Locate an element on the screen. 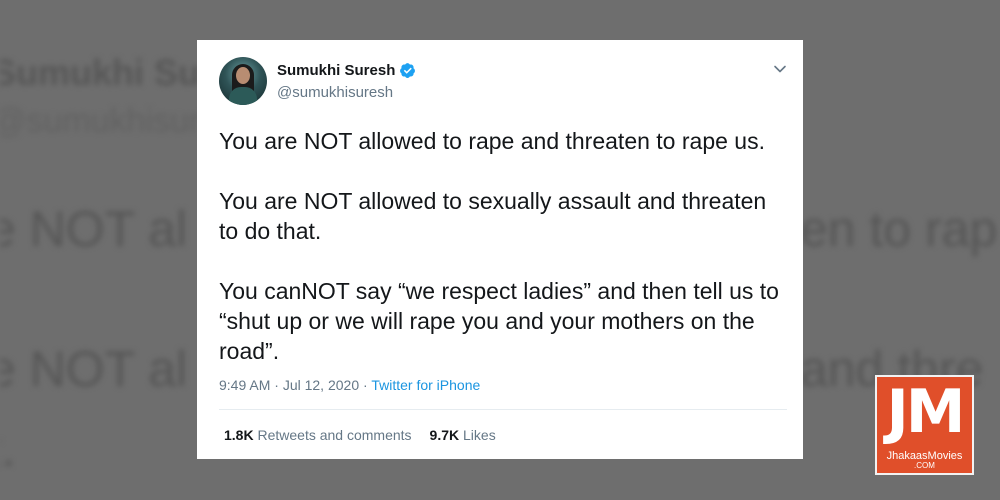 The height and width of the screenshot is (500, 1000). logo-sub: .COM is located at coordinates (924, 465).